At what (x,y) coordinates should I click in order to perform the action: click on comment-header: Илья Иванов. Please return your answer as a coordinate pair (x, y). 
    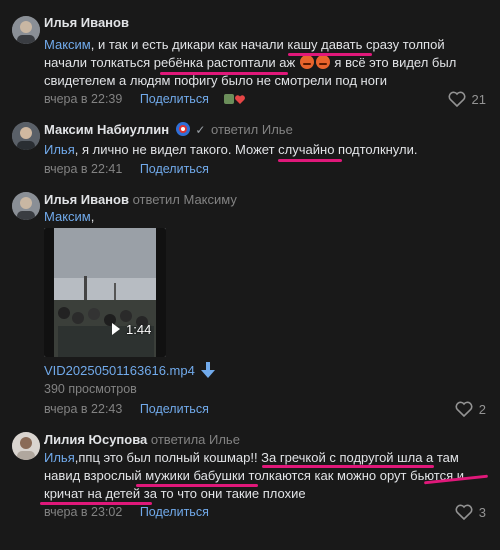
    Looking at the image, I should click on (86, 22).